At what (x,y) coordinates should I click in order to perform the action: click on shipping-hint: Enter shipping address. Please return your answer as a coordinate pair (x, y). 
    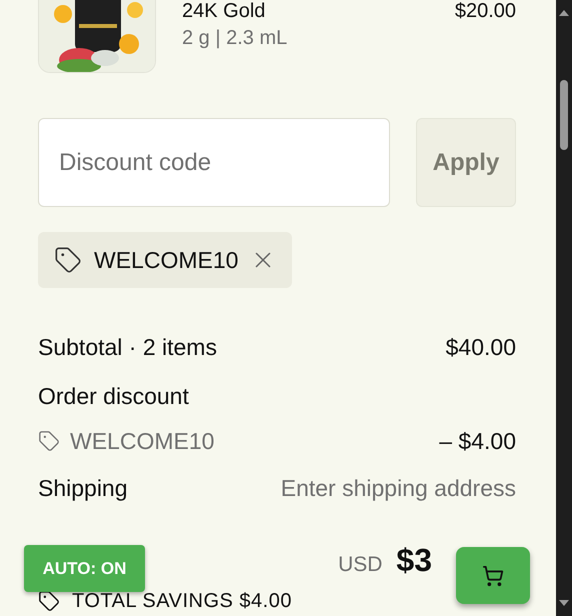
    Looking at the image, I should click on (398, 488).